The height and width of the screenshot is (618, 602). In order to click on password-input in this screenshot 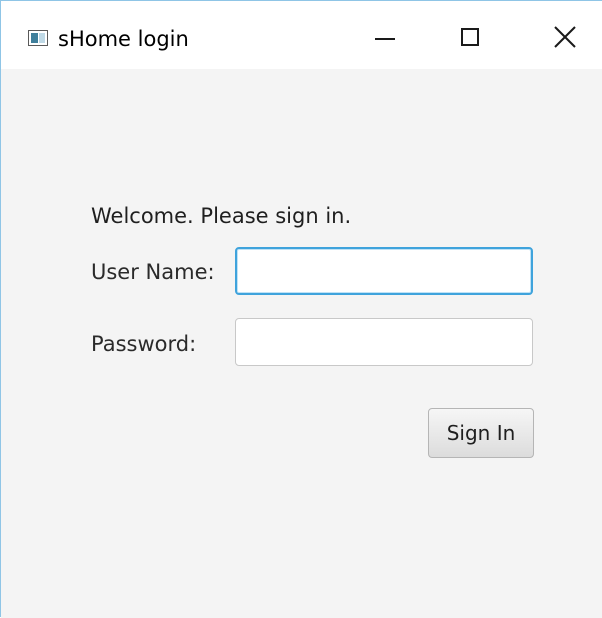, I will do `click(384, 342)`.